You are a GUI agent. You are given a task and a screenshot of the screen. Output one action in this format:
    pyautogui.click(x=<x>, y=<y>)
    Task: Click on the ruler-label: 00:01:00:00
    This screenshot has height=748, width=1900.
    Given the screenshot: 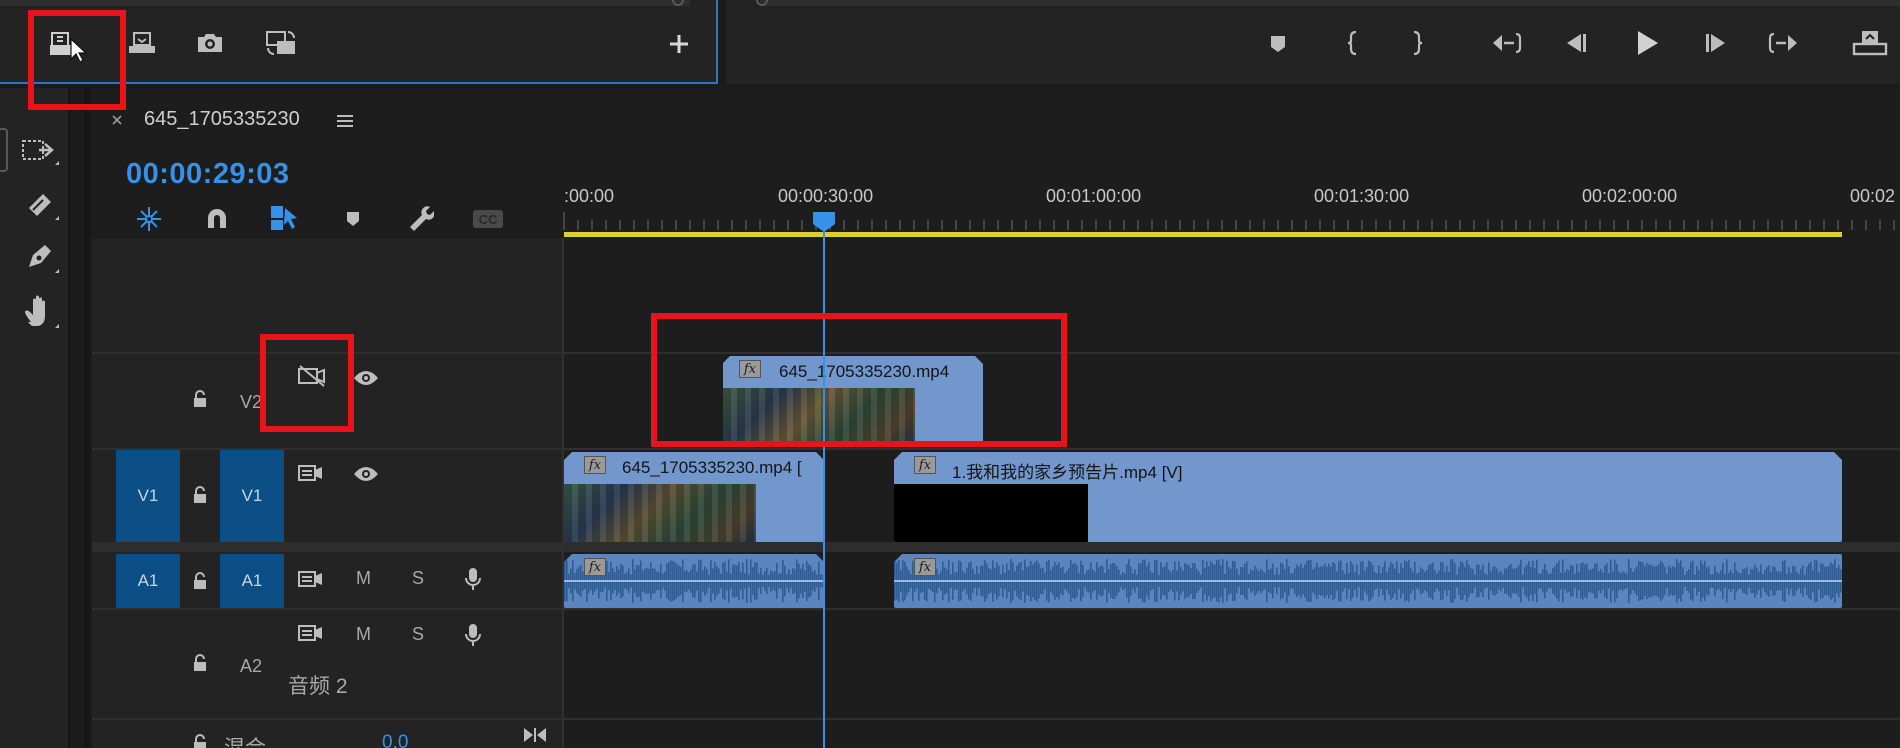 What is the action you would take?
    pyautogui.click(x=1094, y=196)
    